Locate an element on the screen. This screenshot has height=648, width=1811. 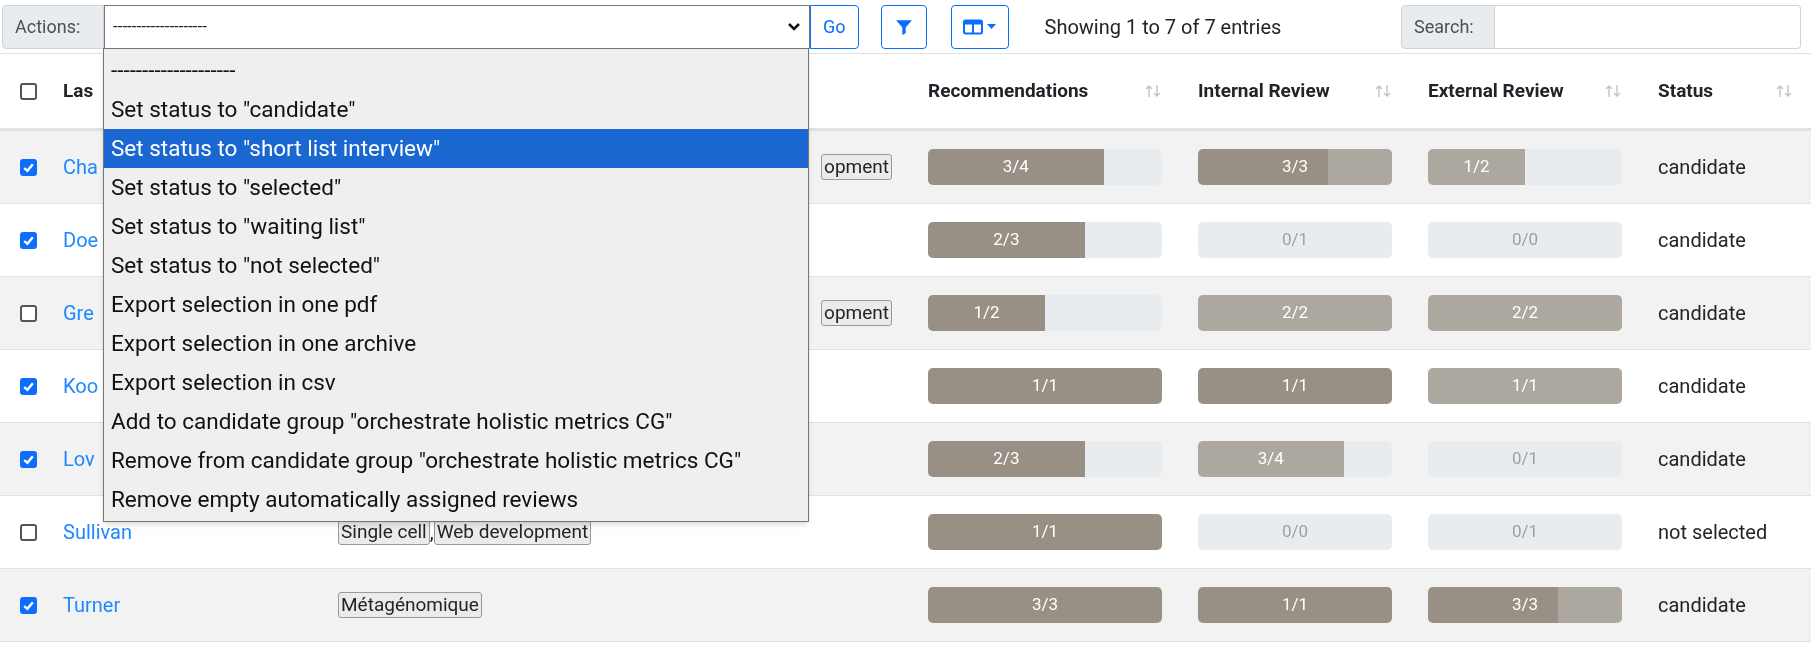
columns-button is located at coordinates (979, 26).